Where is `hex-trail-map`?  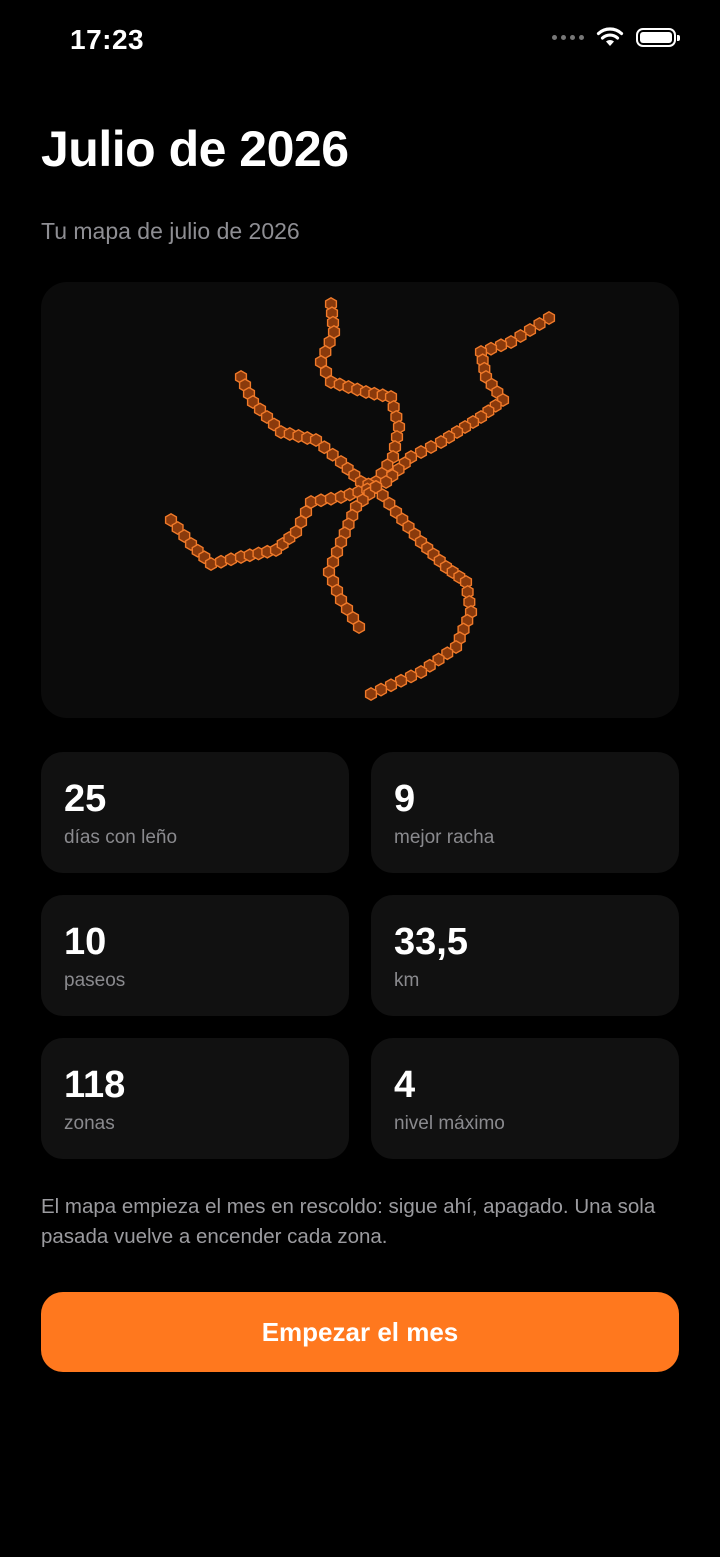 hex-trail-map is located at coordinates (360, 499).